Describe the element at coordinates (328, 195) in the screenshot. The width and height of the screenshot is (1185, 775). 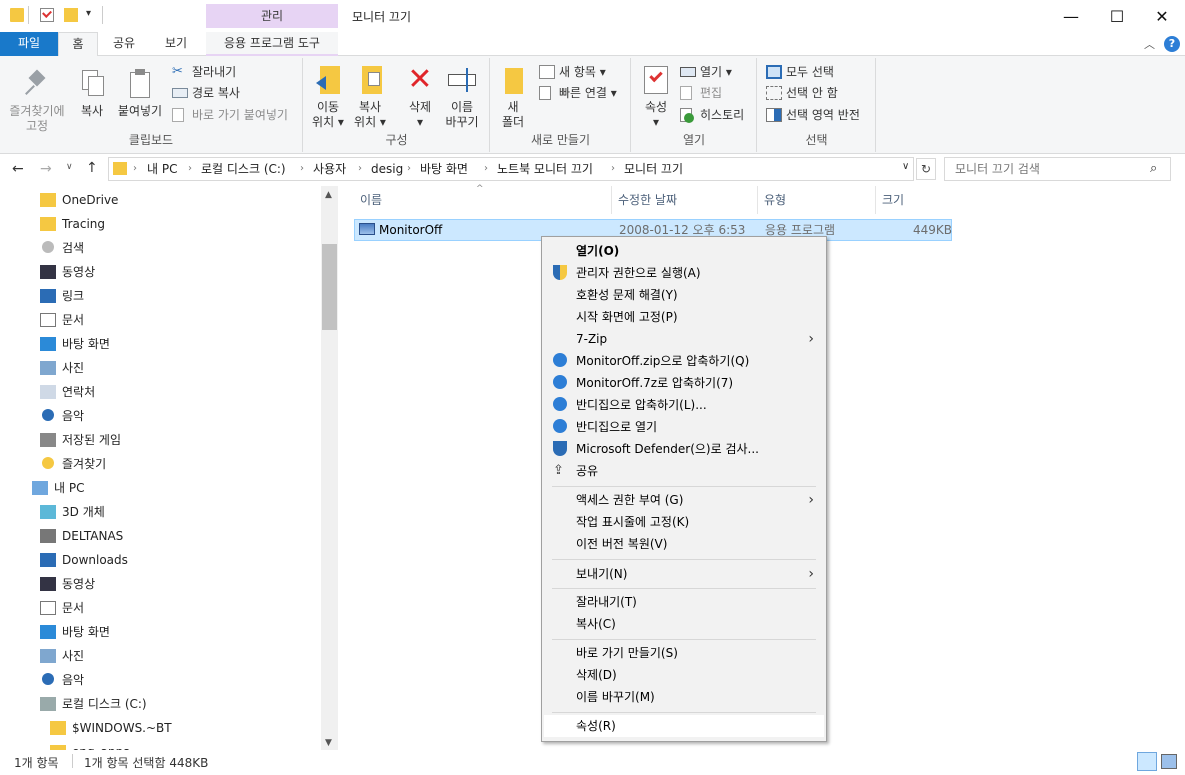
I see `scroll-up-icon: ▲` at that location.